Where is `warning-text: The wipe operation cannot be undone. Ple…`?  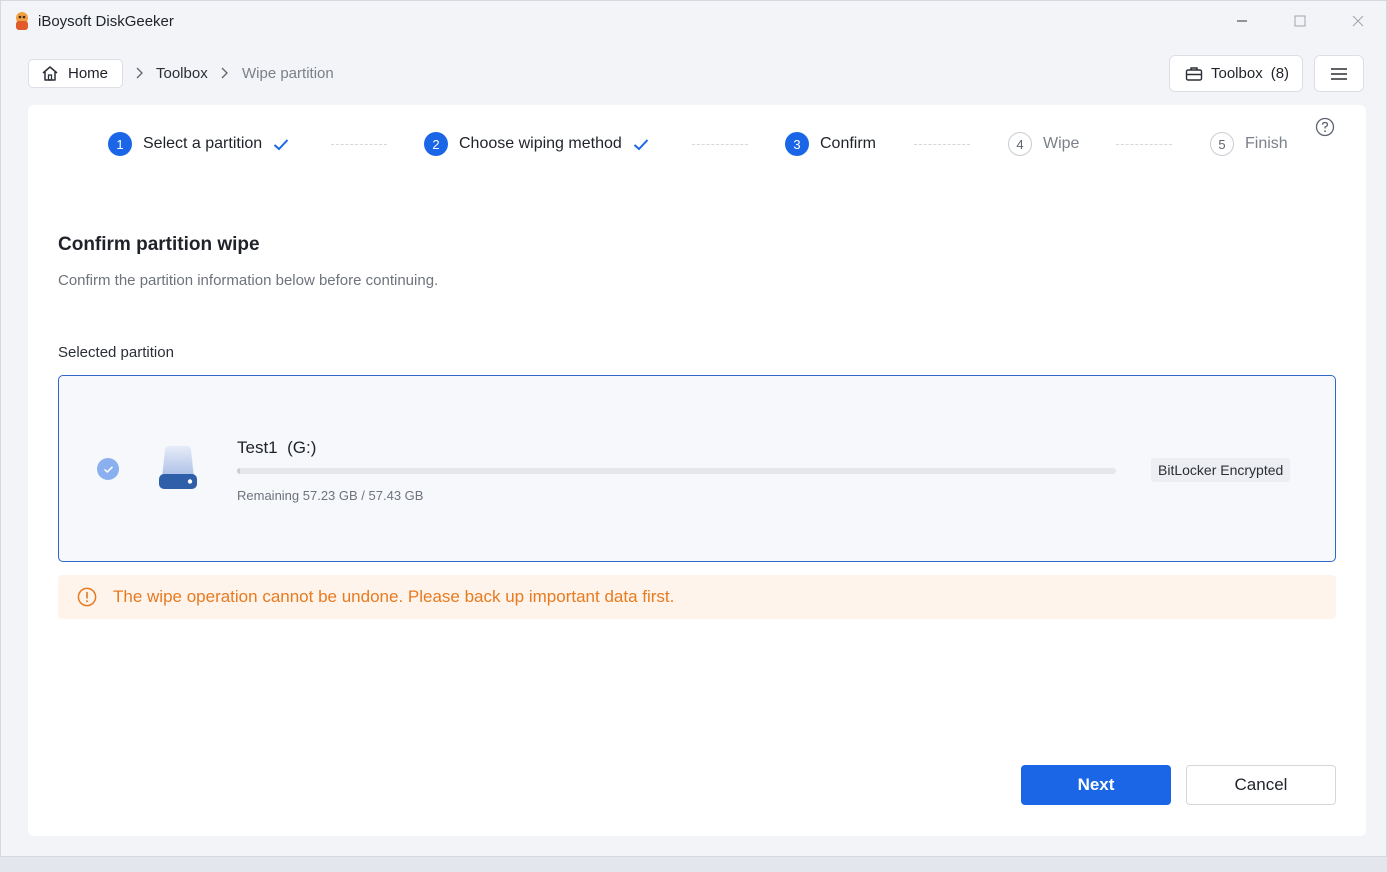
warning-text: The wipe operation cannot be undone. Ple… is located at coordinates (394, 596).